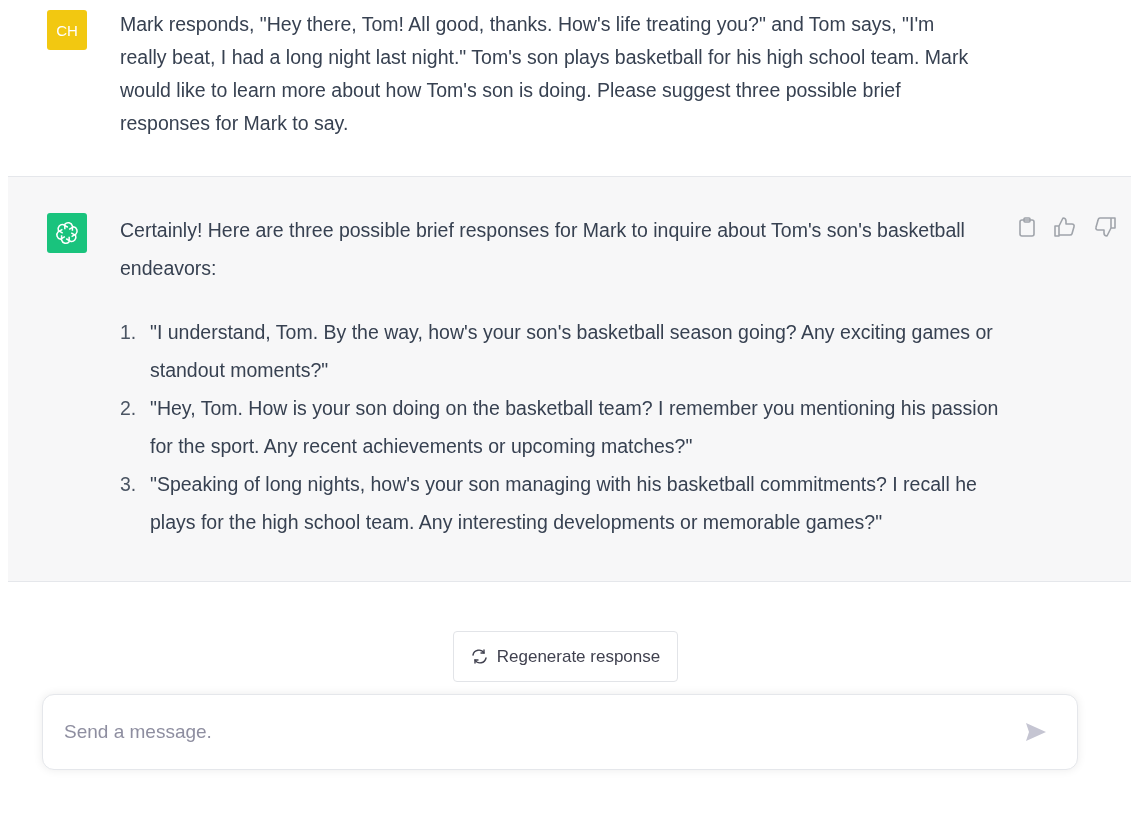 The image size is (1131, 821). I want to click on list-number: 1., so click(129, 332).